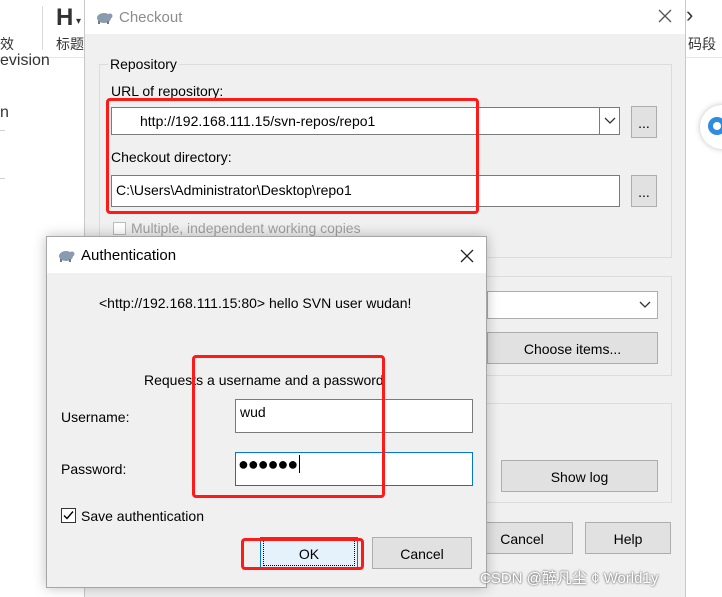  I want to click on auth-cancel-button: Cancel, so click(422, 553).